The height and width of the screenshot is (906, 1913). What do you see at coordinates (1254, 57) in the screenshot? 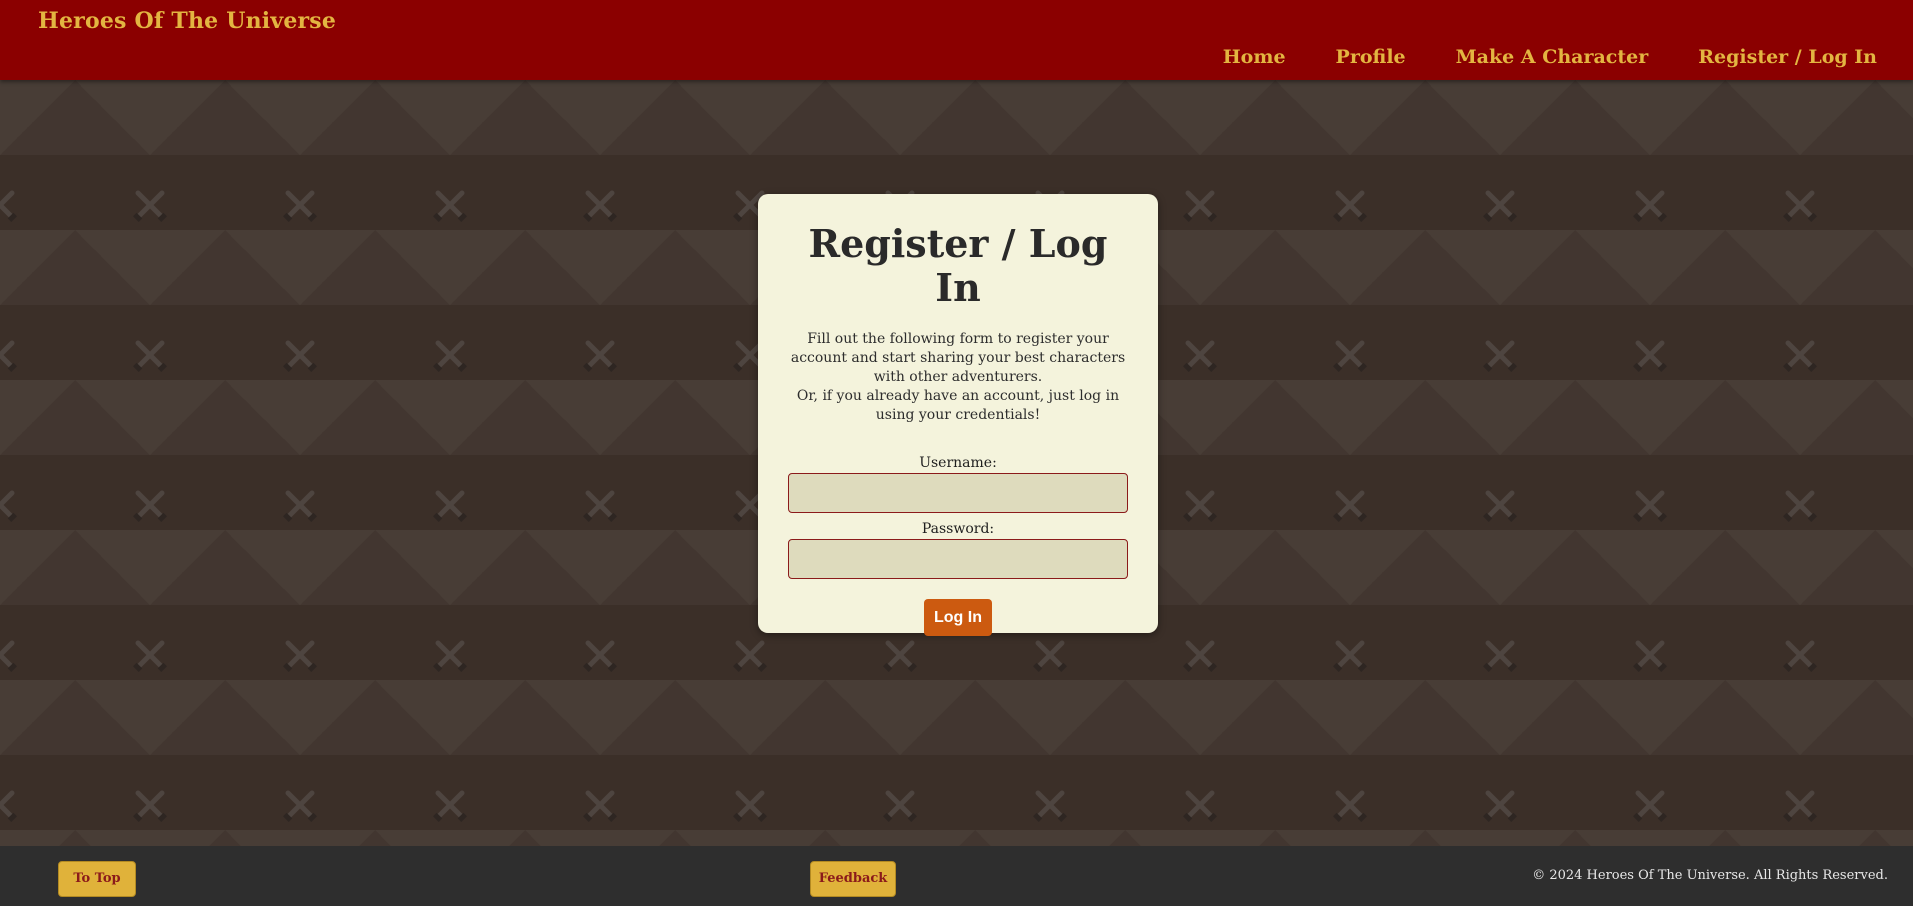
I see `nav-home: Home` at bounding box center [1254, 57].